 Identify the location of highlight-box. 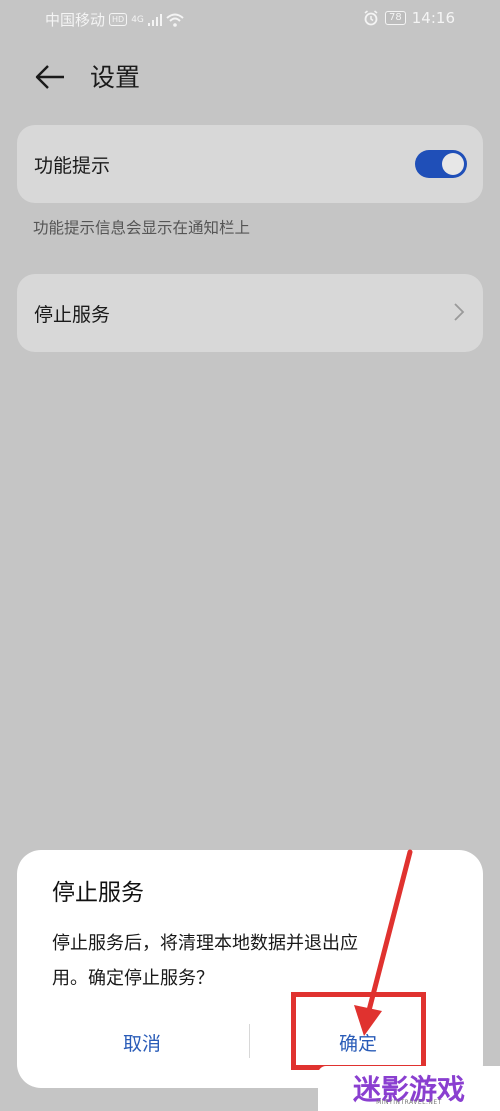
(358, 1031).